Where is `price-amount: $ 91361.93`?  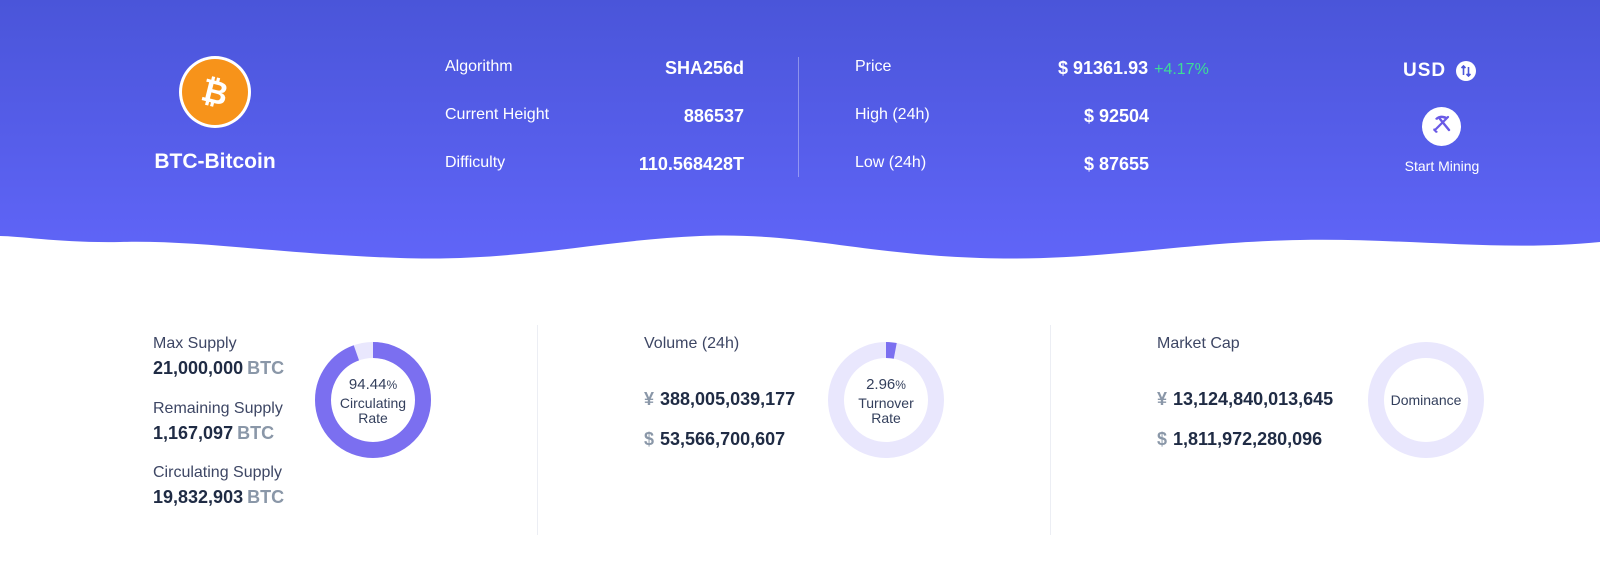 price-amount: $ 91361.93 is located at coordinates (1103, 68).